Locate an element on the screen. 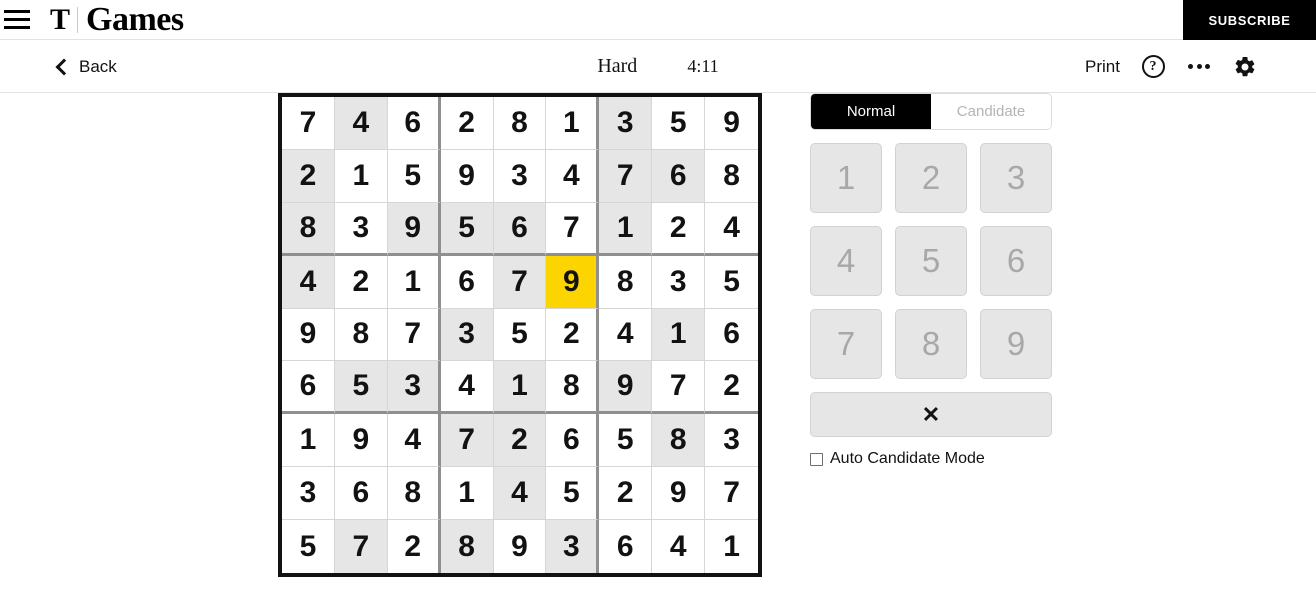 The width and height of the screenshot is (1316, 593). sudoku-cell-r6c4: 4 is located at coordinates (467, 388).